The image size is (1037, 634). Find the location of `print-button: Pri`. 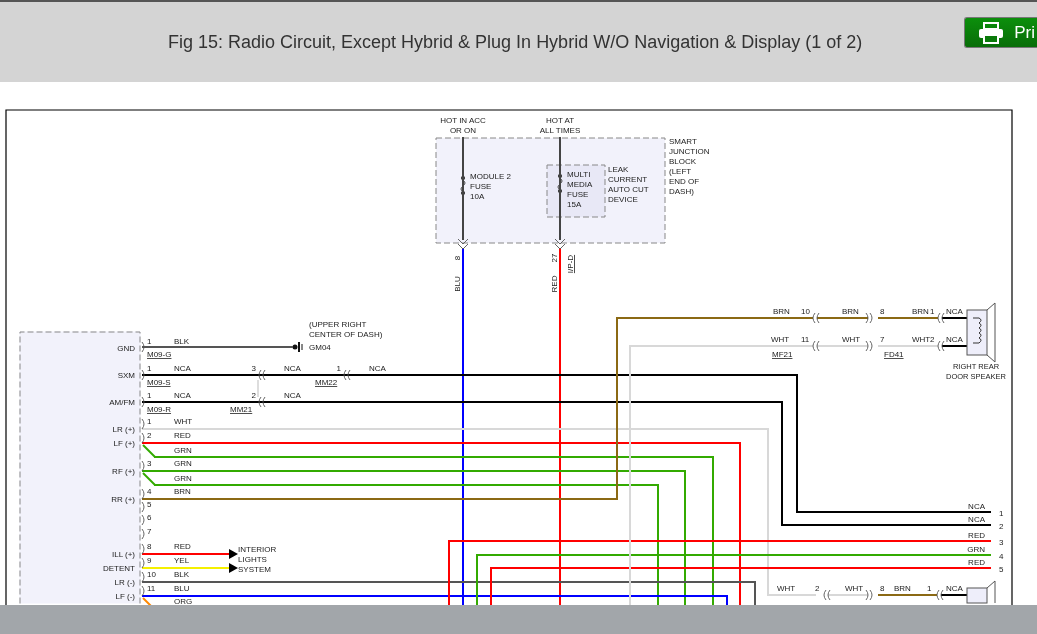

print-button: Pri is located at coordinates (1000, 32).